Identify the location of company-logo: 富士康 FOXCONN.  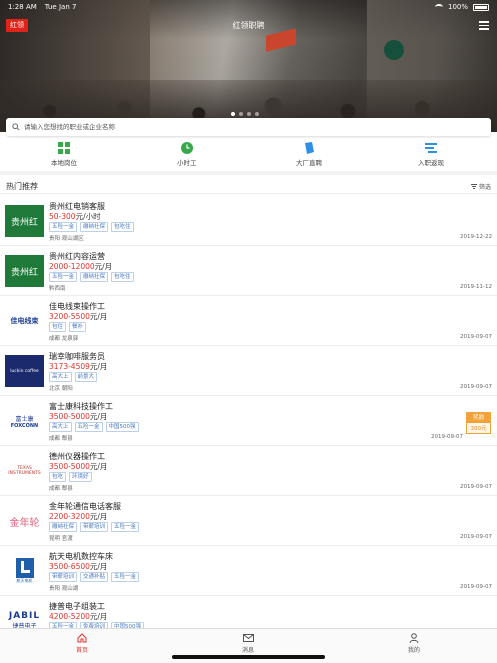
(24, 422).